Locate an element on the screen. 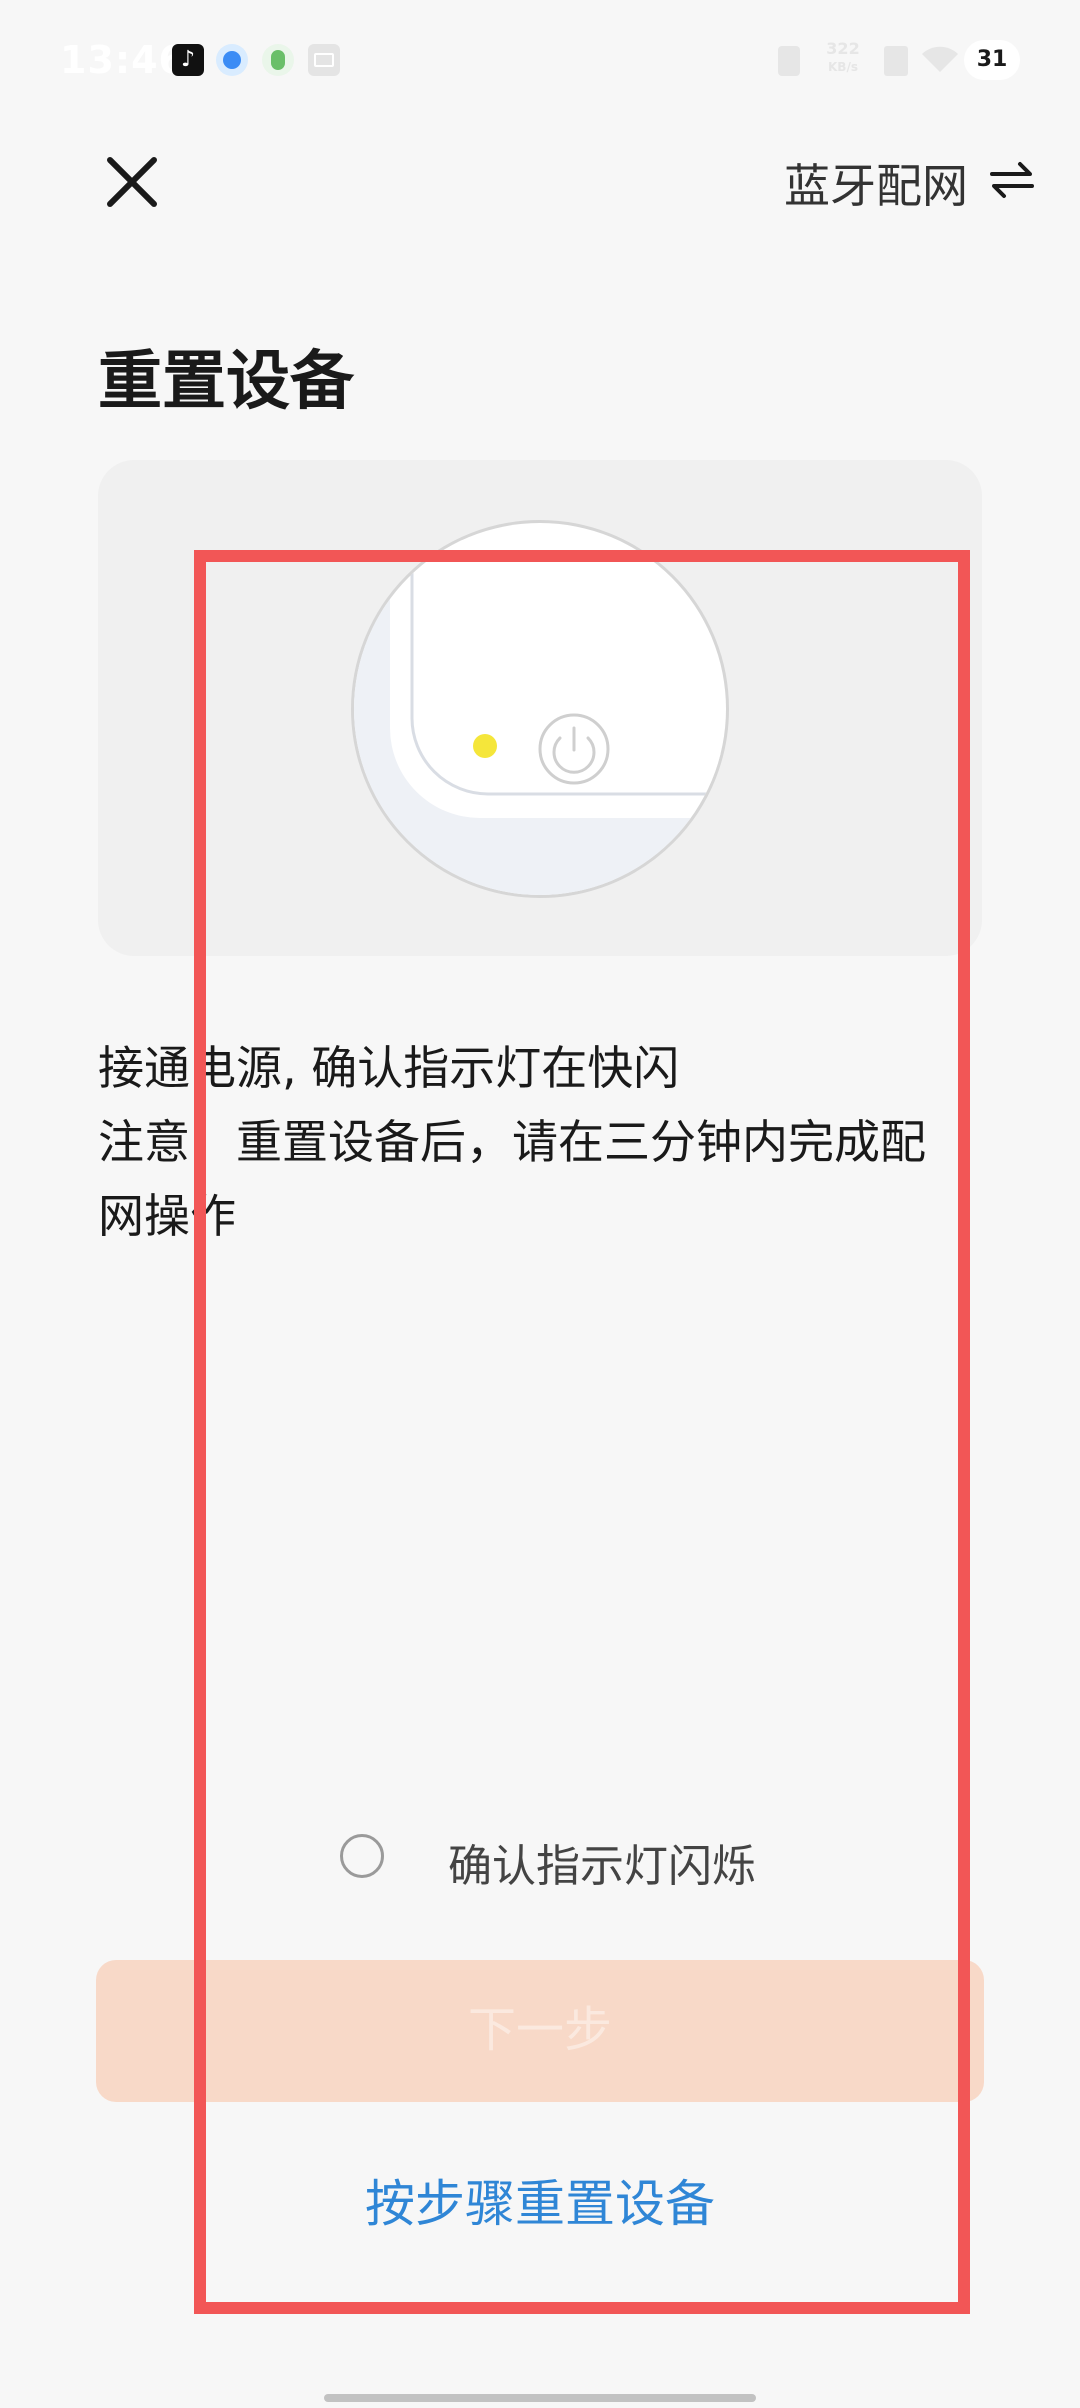 The image size is (1080, 2408). app-notification-icon is located at coordinates (232, 60).